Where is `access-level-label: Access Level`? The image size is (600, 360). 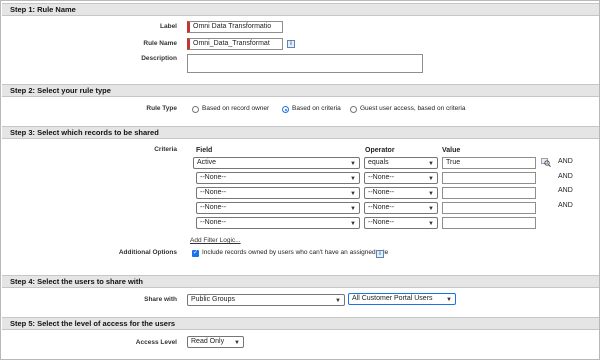
access-level-label: Access Level is located at coordinates (156, 342).